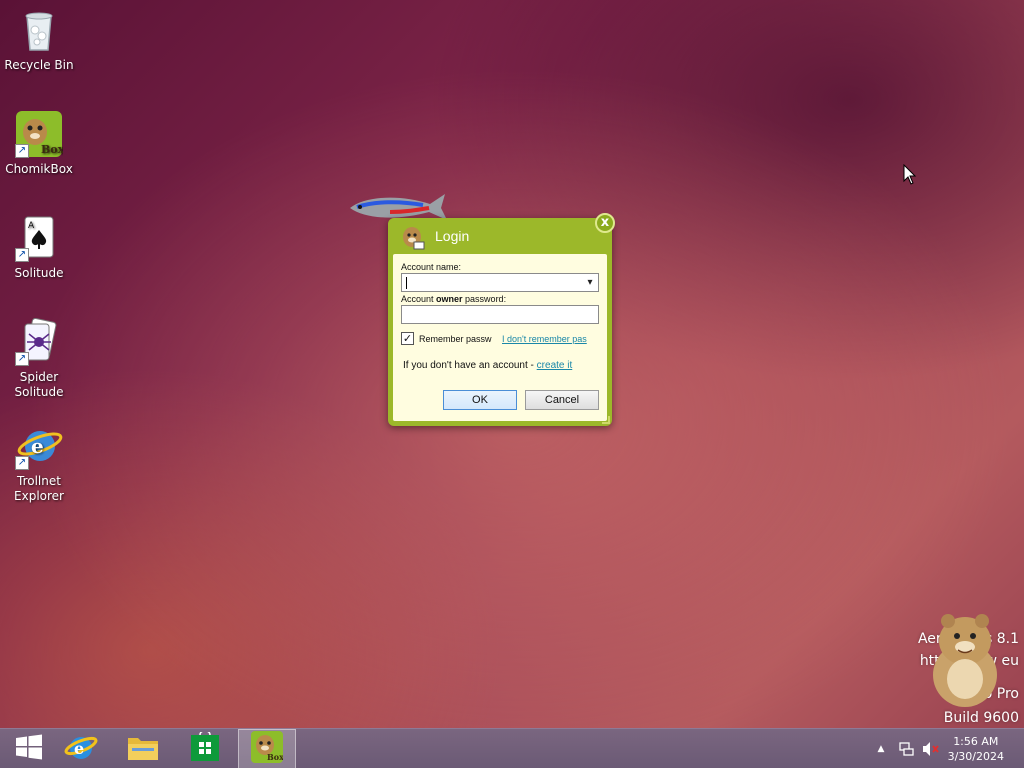  I want to click on text-caret, so click(406, 283).